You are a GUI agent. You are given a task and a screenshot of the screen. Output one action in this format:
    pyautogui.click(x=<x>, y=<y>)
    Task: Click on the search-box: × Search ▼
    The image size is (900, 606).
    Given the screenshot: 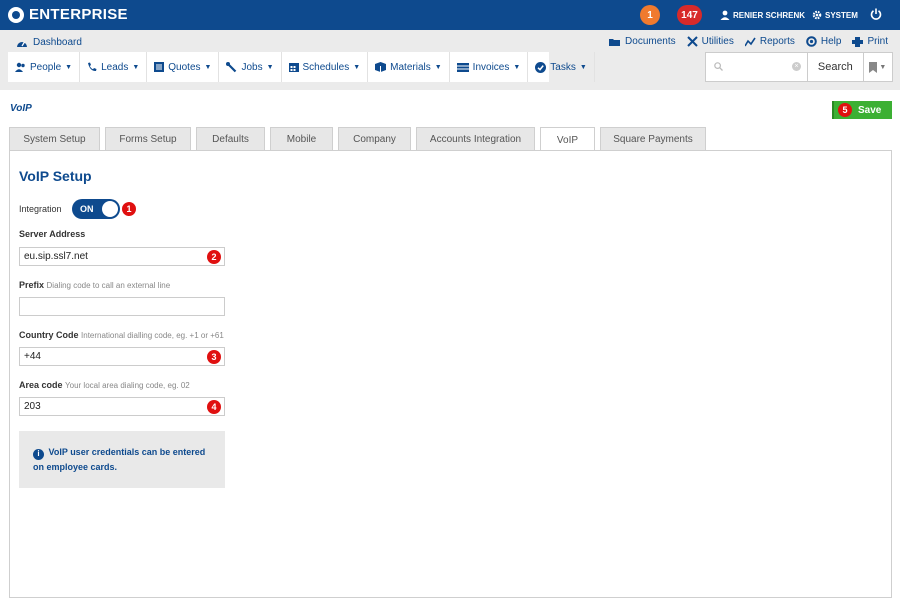 What is the action you would take?
    pyautogui.click(x=799, y=67)
    